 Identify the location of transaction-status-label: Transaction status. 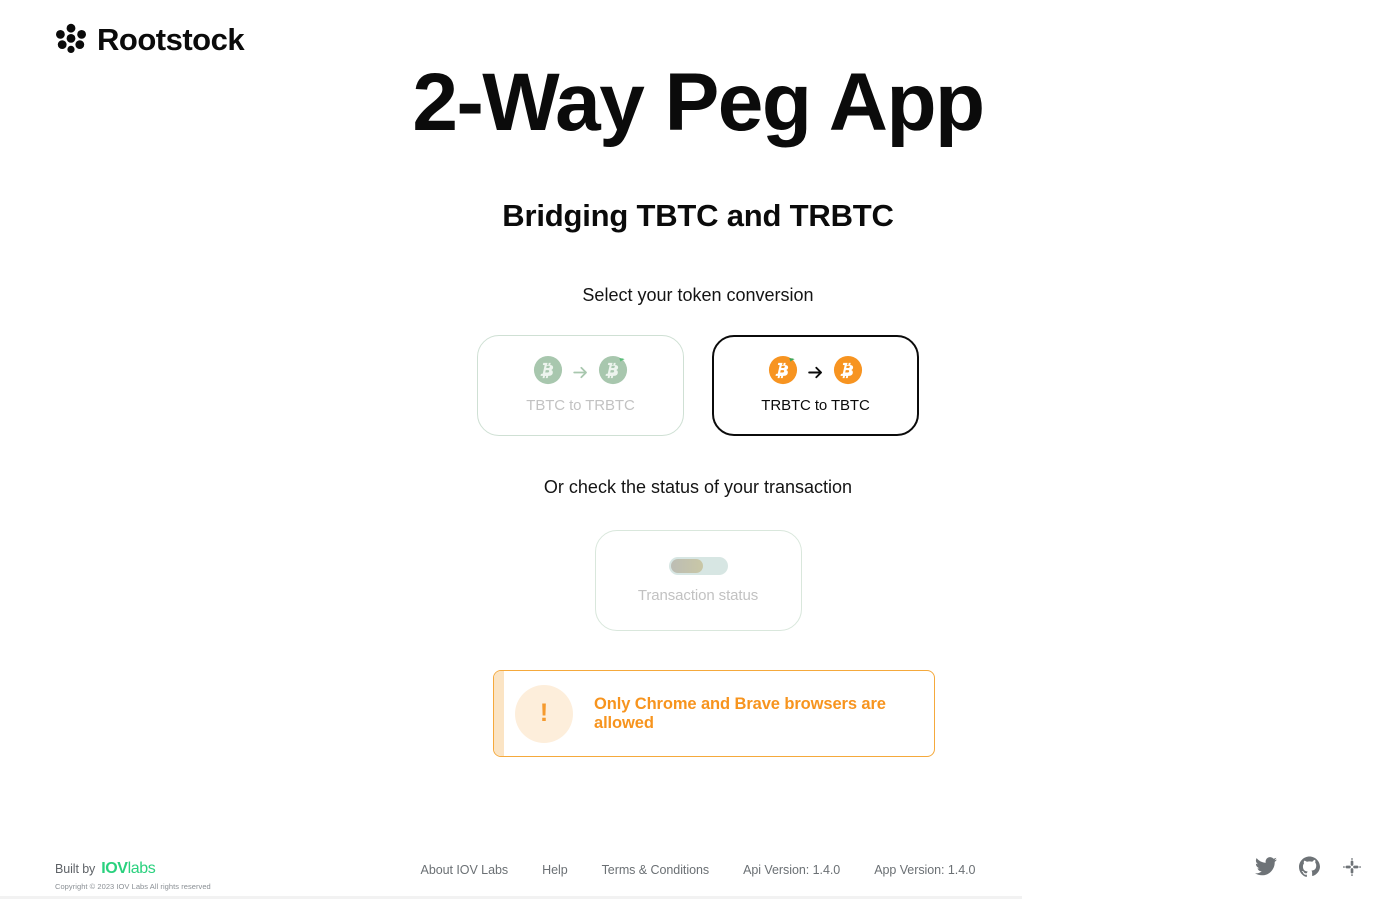
(698, 595).